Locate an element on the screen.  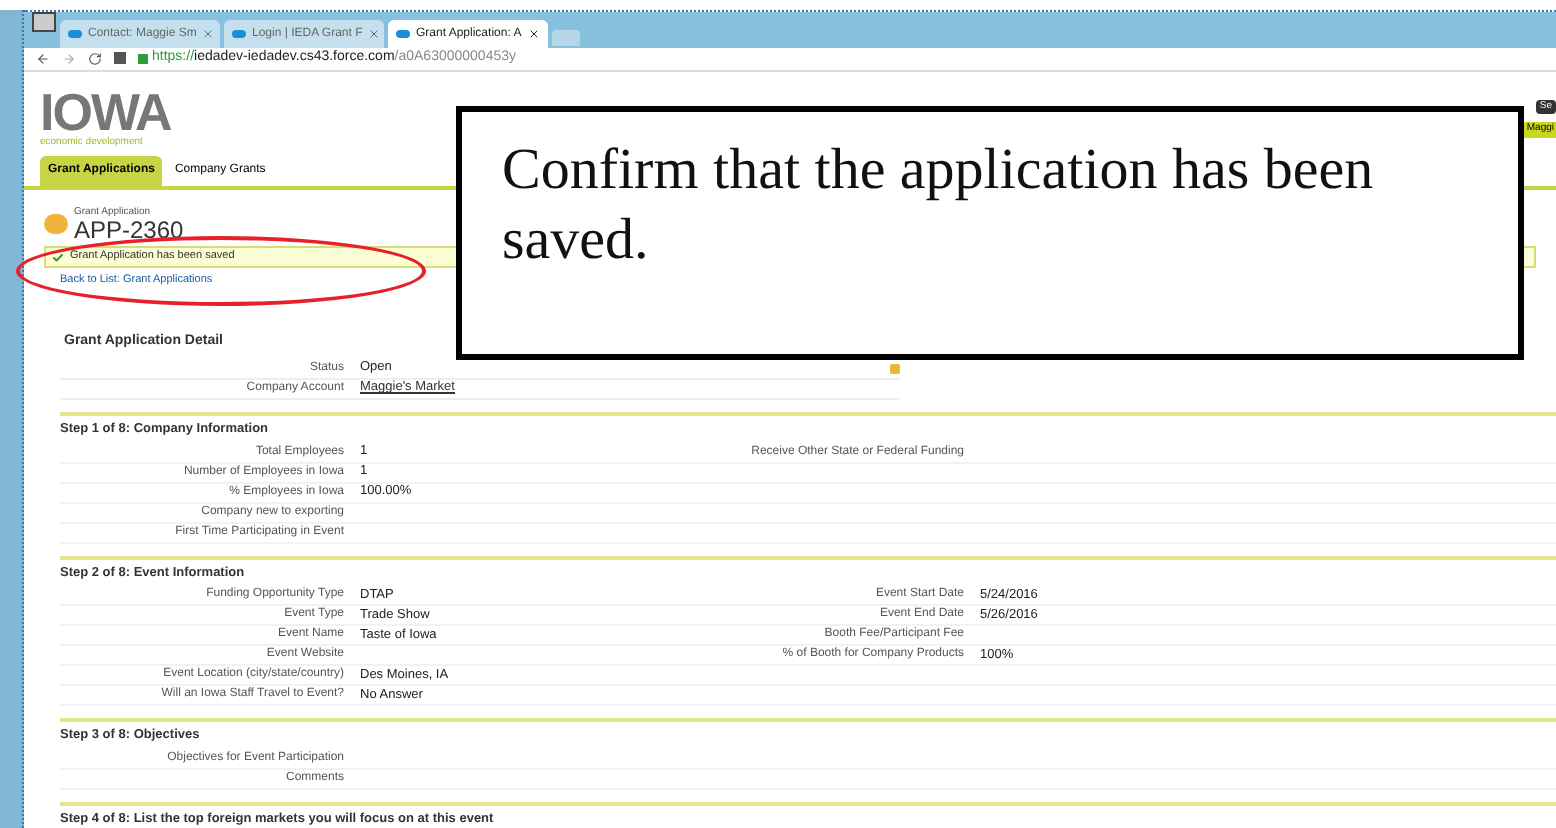
record-icon is located at coordinates (56, 223).